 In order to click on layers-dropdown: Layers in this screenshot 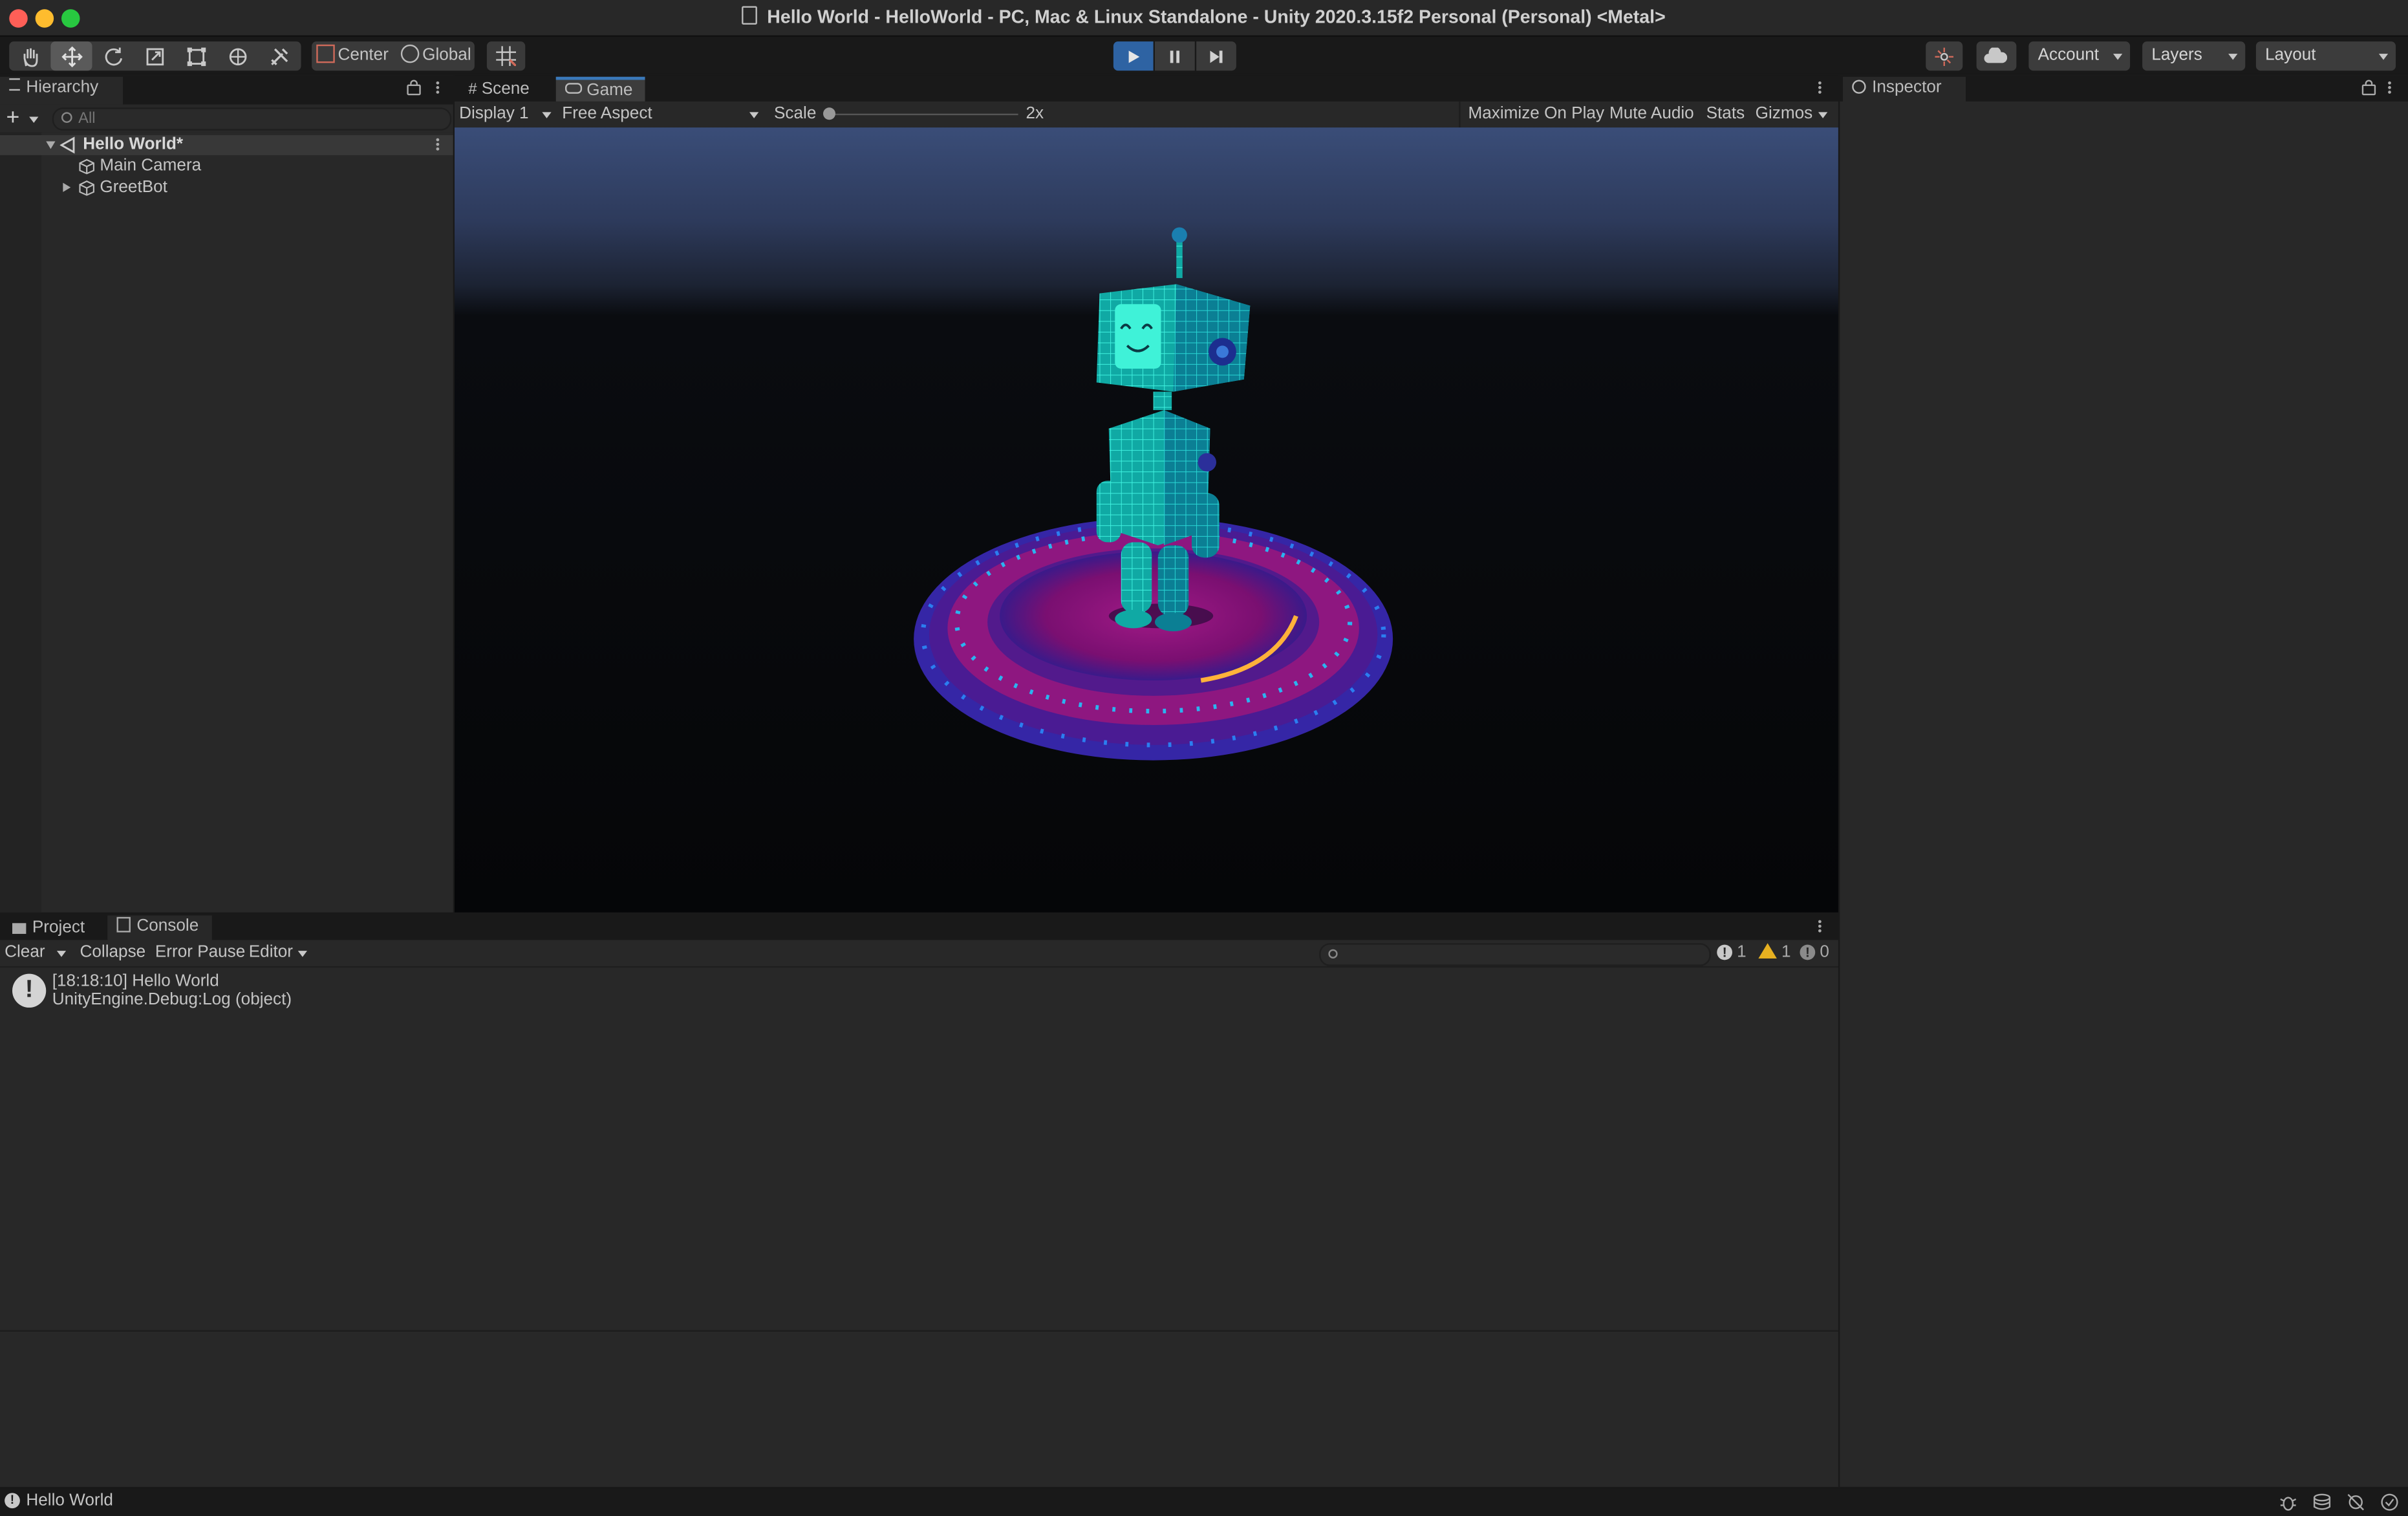, I will do `click(2194, 56)`.